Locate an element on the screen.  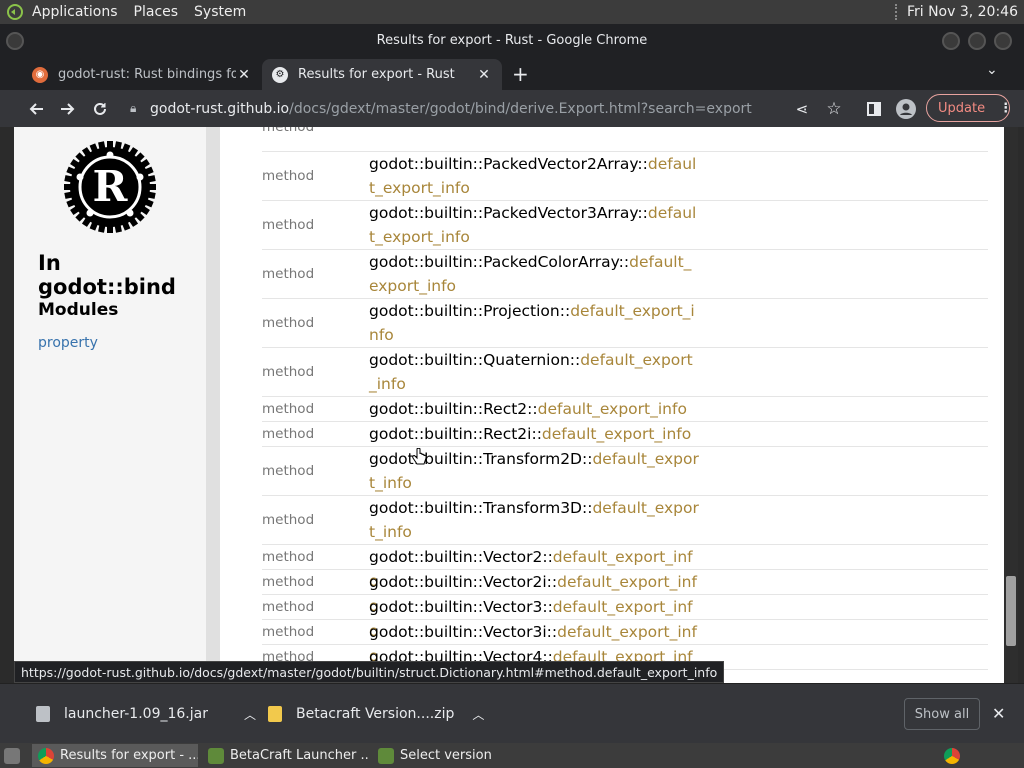
panel-clock: Fri Nov 3, 20:46 is located at coordinates (962, 12).